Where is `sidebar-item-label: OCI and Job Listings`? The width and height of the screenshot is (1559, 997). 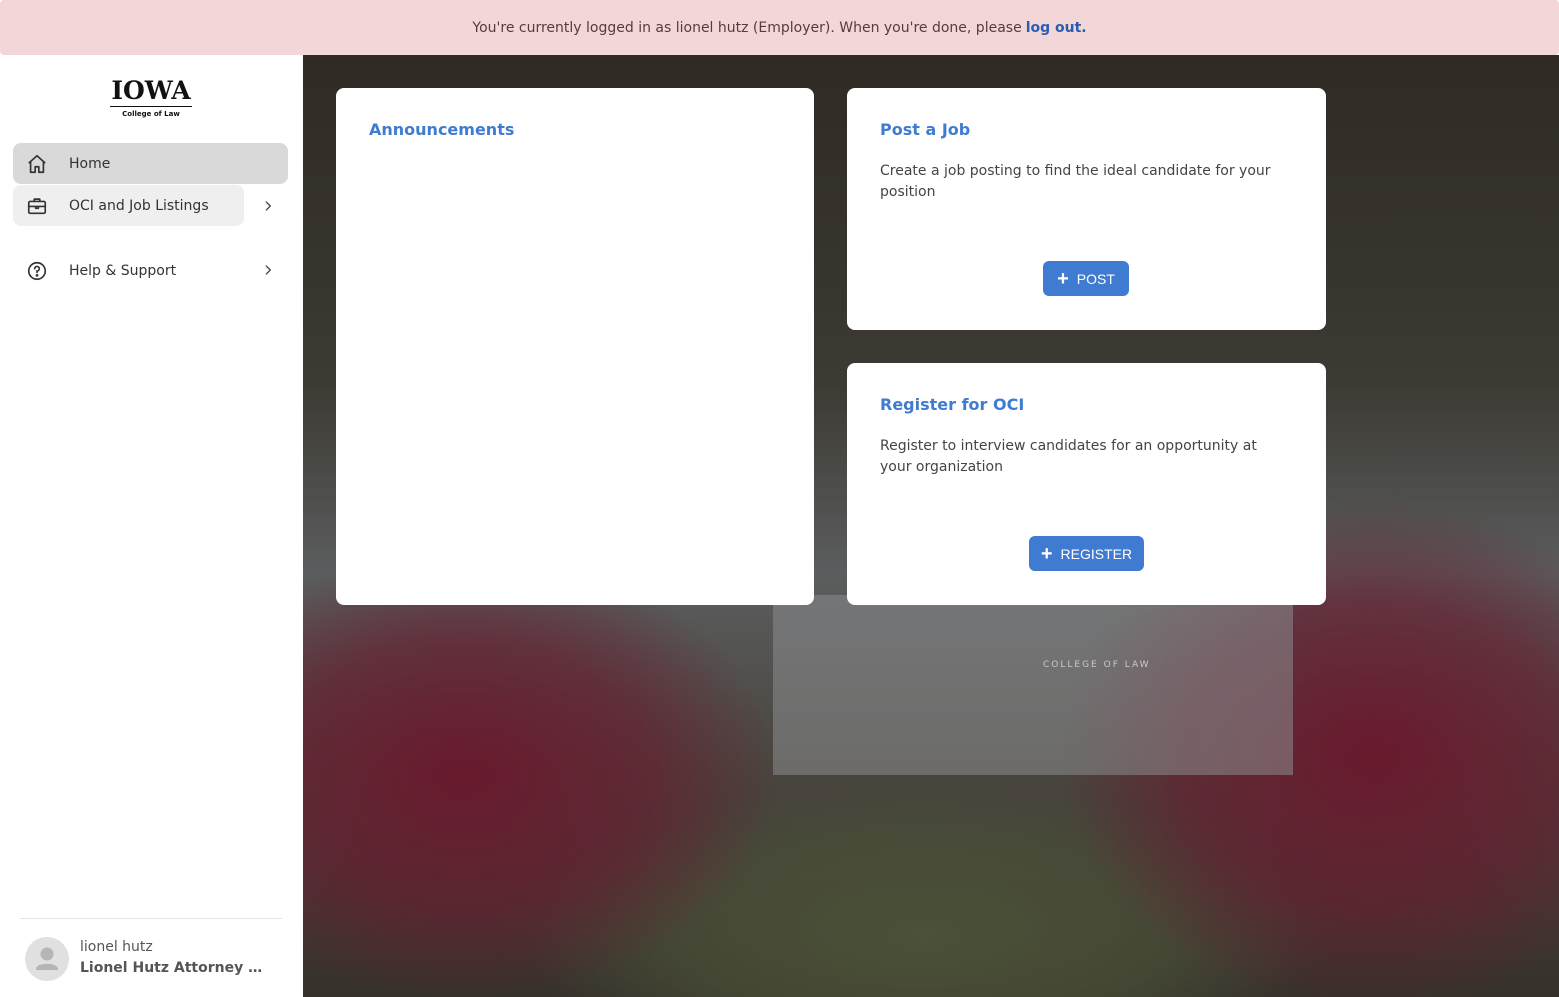
sidebar-item-label: OCI and Job Listings is located at coordinates (139, 205).